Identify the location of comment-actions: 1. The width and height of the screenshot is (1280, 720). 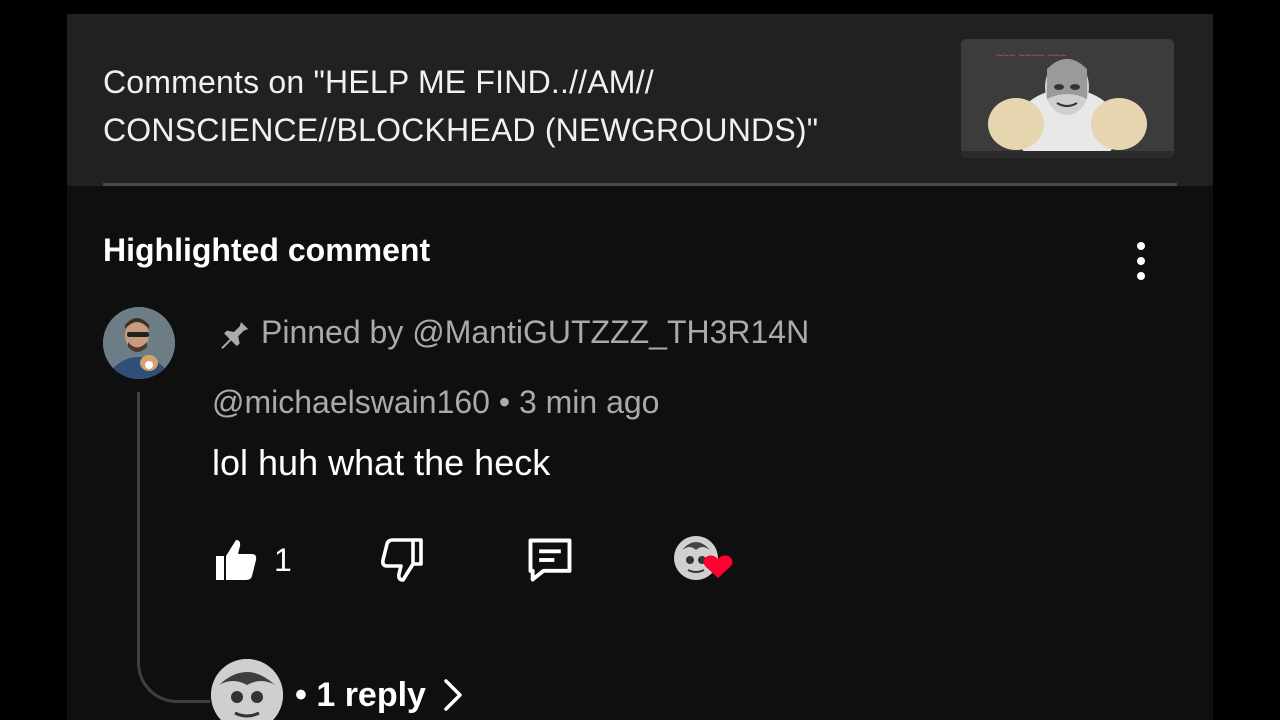
(562, 560).